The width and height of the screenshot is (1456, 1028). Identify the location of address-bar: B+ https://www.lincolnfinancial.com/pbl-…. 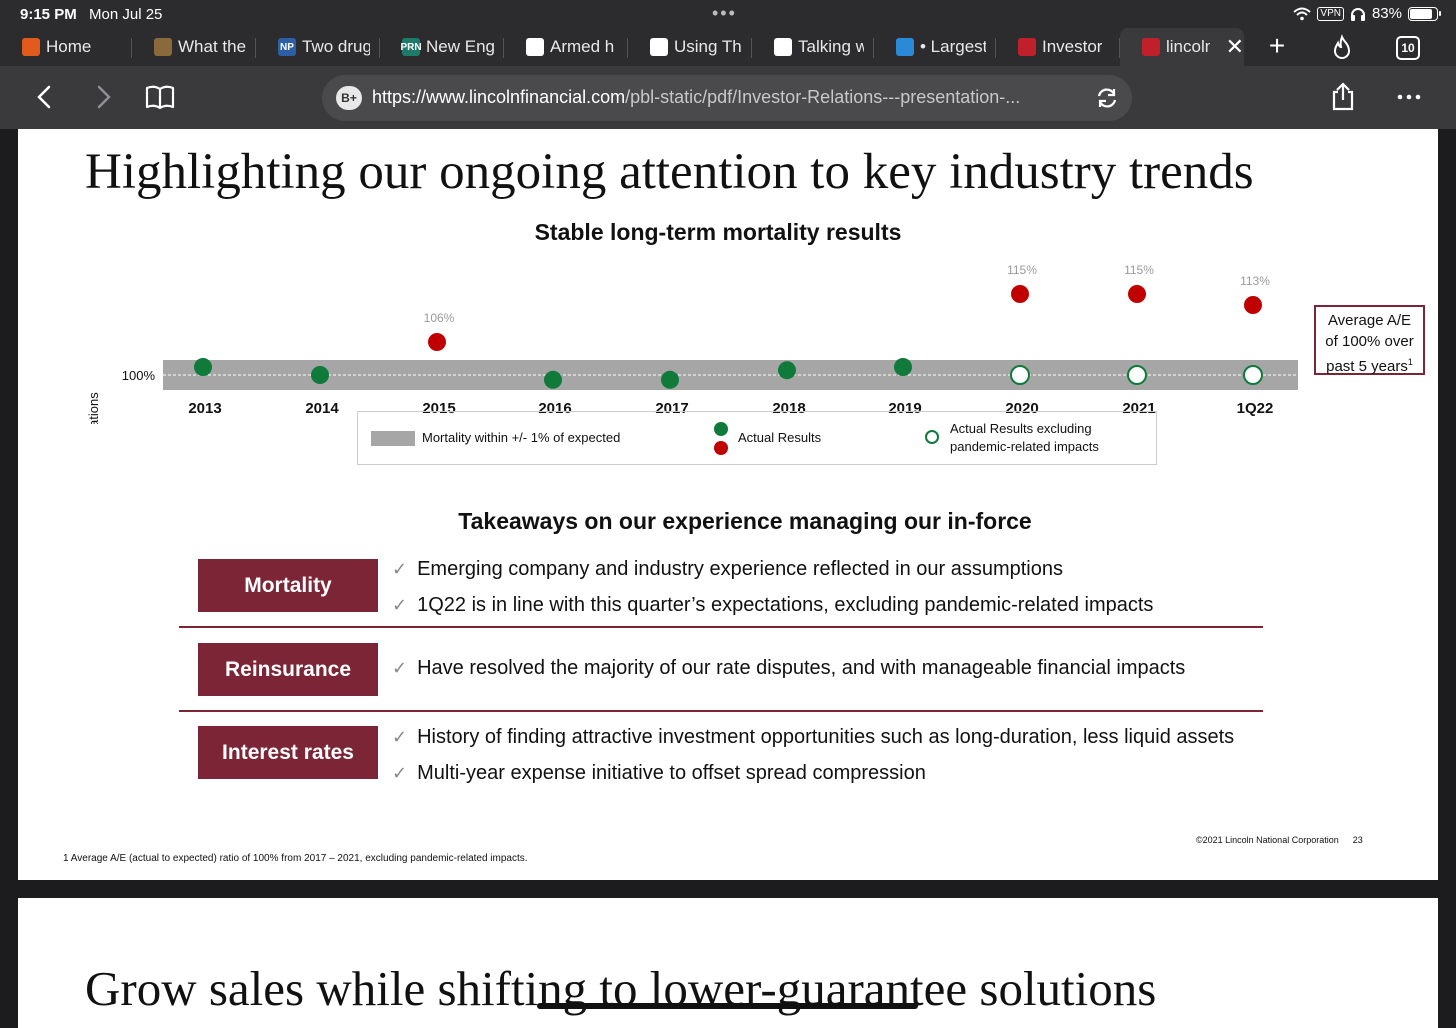
(727, 98).